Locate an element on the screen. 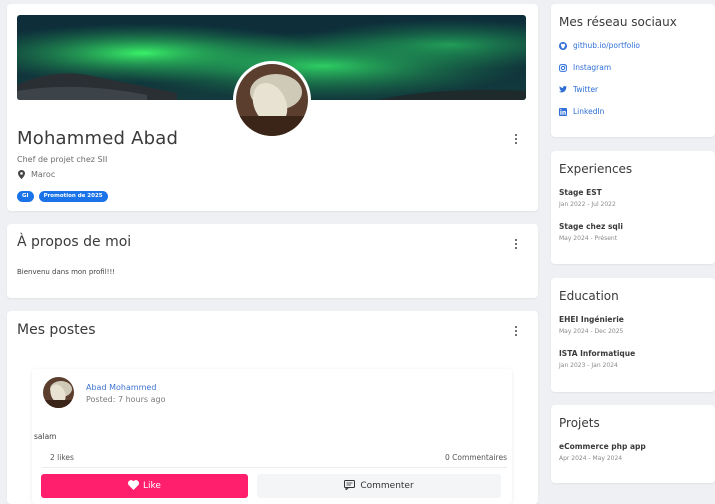 This screenshot has width=715, height=504. profile-more-menu-icon is located at coordinates (516, 139).